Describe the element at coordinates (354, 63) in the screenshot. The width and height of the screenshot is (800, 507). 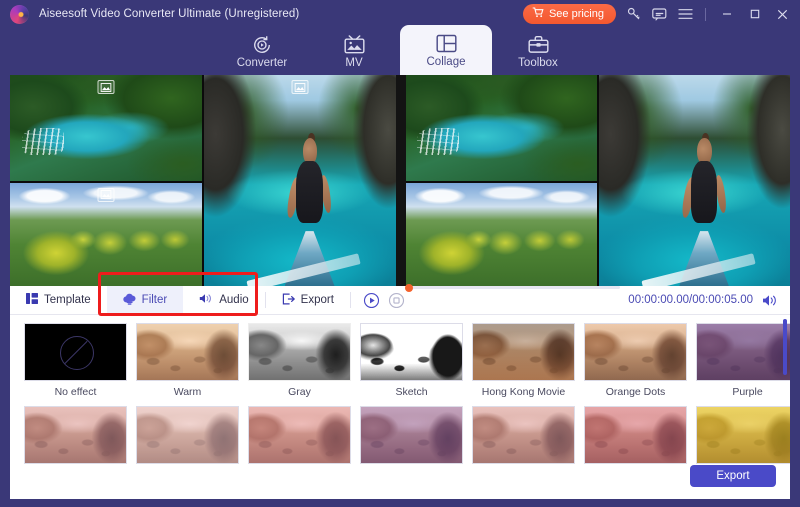
I see `tab-mv-label: MV` at that location.